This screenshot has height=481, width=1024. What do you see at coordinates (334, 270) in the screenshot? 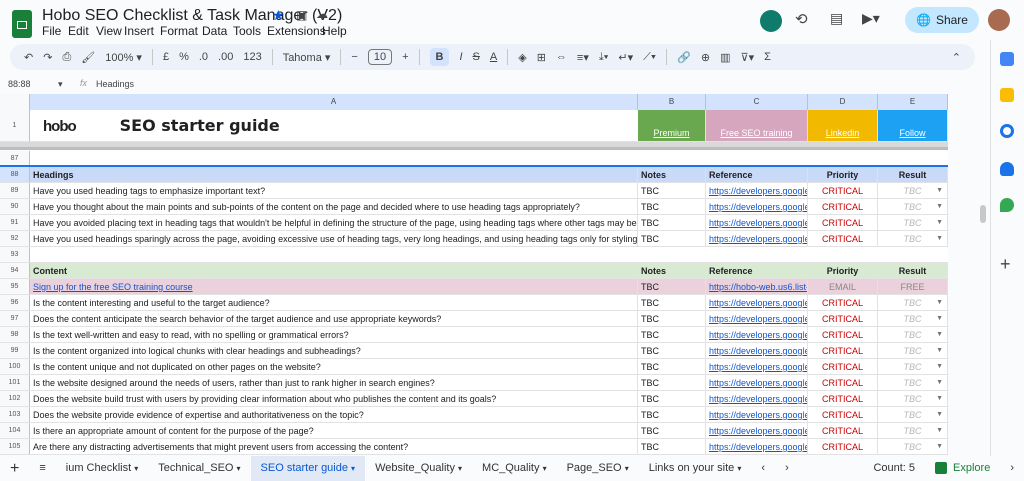
I see `section-title: Content` at bounding box center [334, 270].